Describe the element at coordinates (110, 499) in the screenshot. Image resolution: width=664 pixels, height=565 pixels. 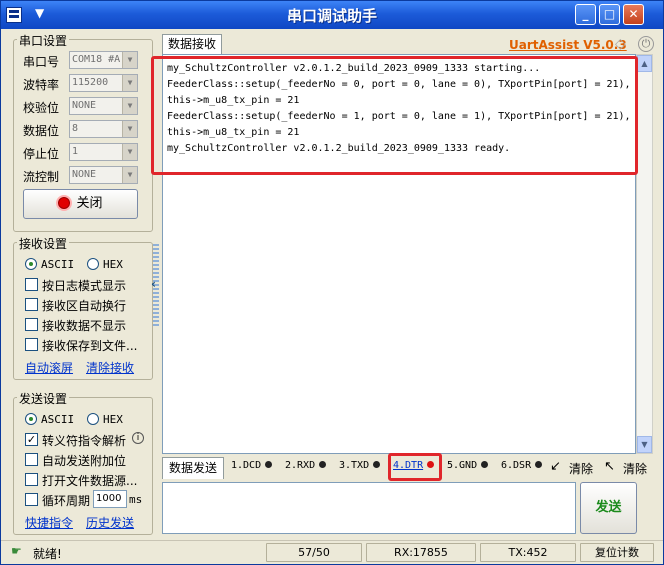
I see `loop-period-input: 1000` at that location.